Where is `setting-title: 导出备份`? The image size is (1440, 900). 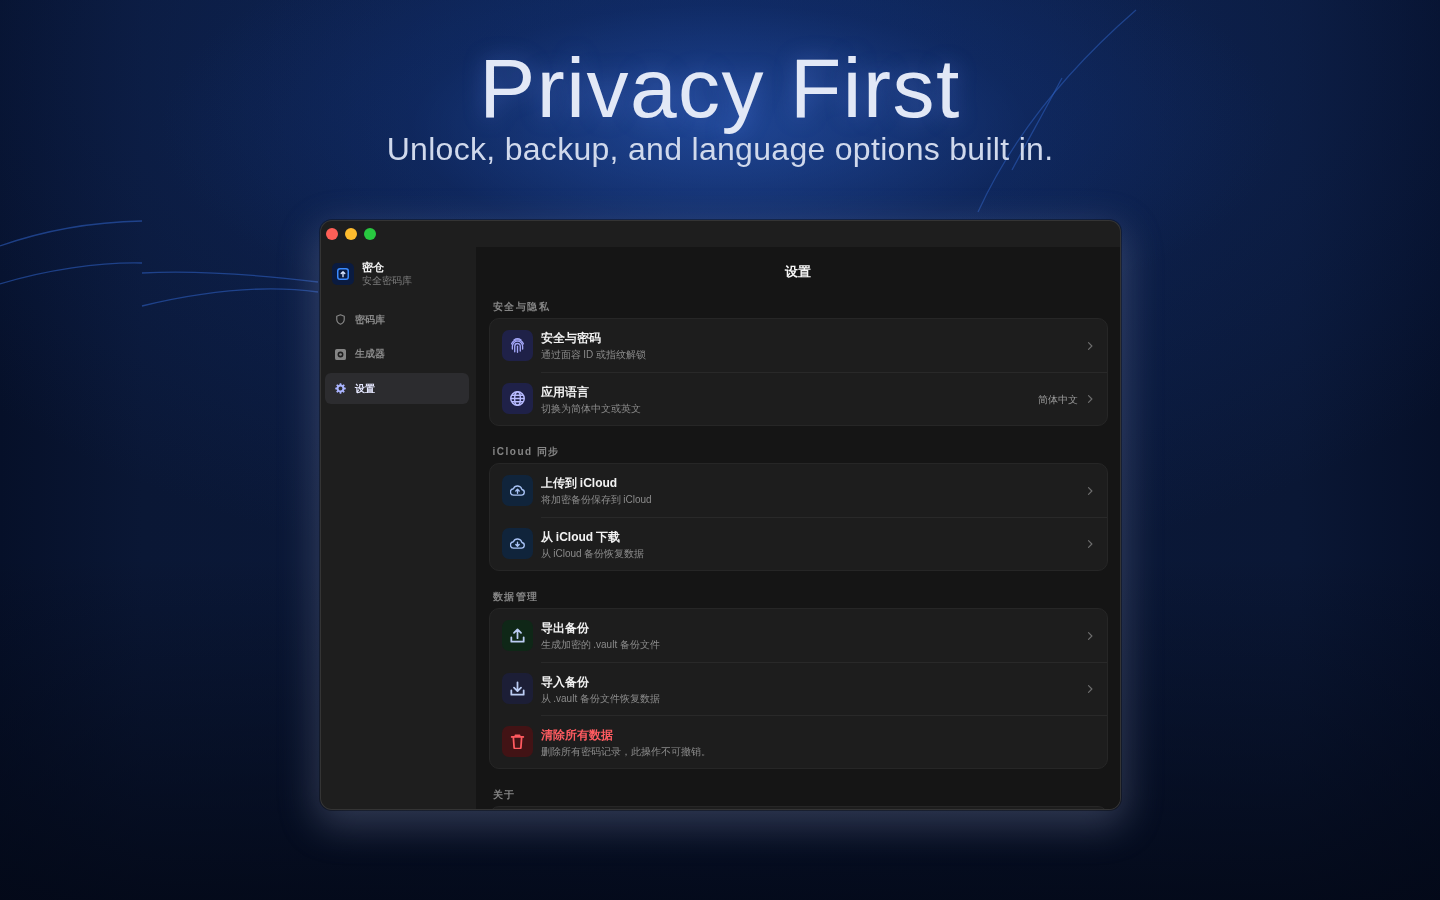
setting-title: 导出备份 is located at coordinates (564, 628).